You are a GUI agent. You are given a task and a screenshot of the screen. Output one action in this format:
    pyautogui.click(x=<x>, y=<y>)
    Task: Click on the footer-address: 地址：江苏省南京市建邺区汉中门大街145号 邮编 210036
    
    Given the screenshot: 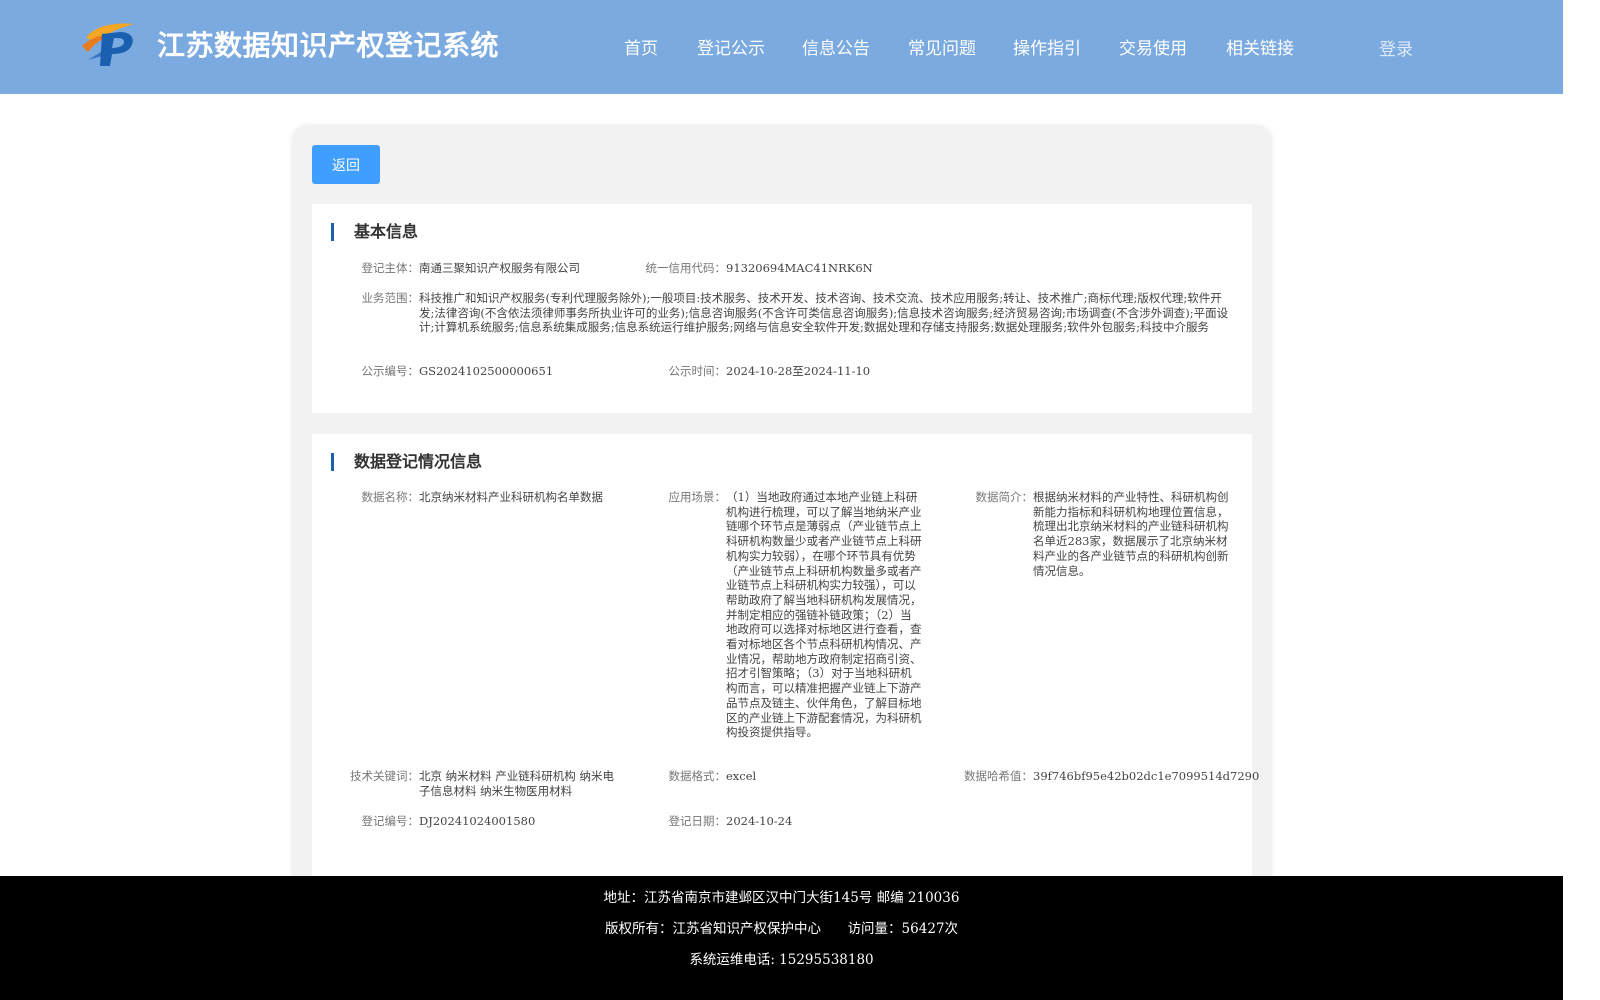 What is the action you would take?
    pyautogui.click(x=781, y=898)
    